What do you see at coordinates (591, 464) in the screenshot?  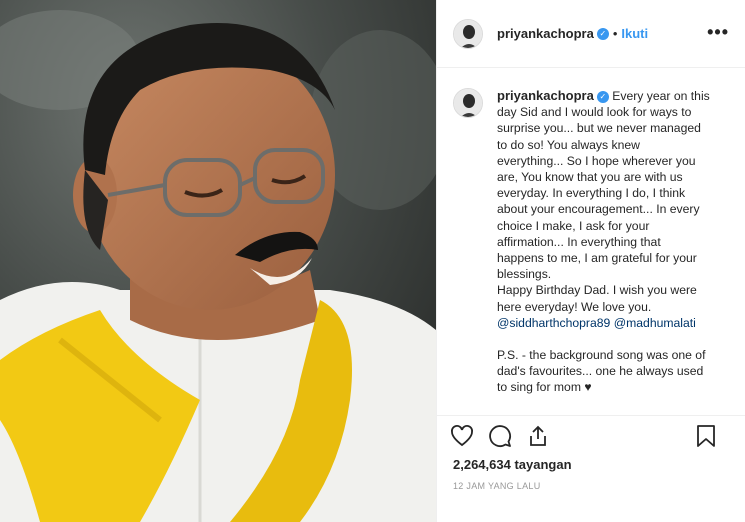 I see `view-count: 2,264,634 tayangan` at bounding box center [591, 464].